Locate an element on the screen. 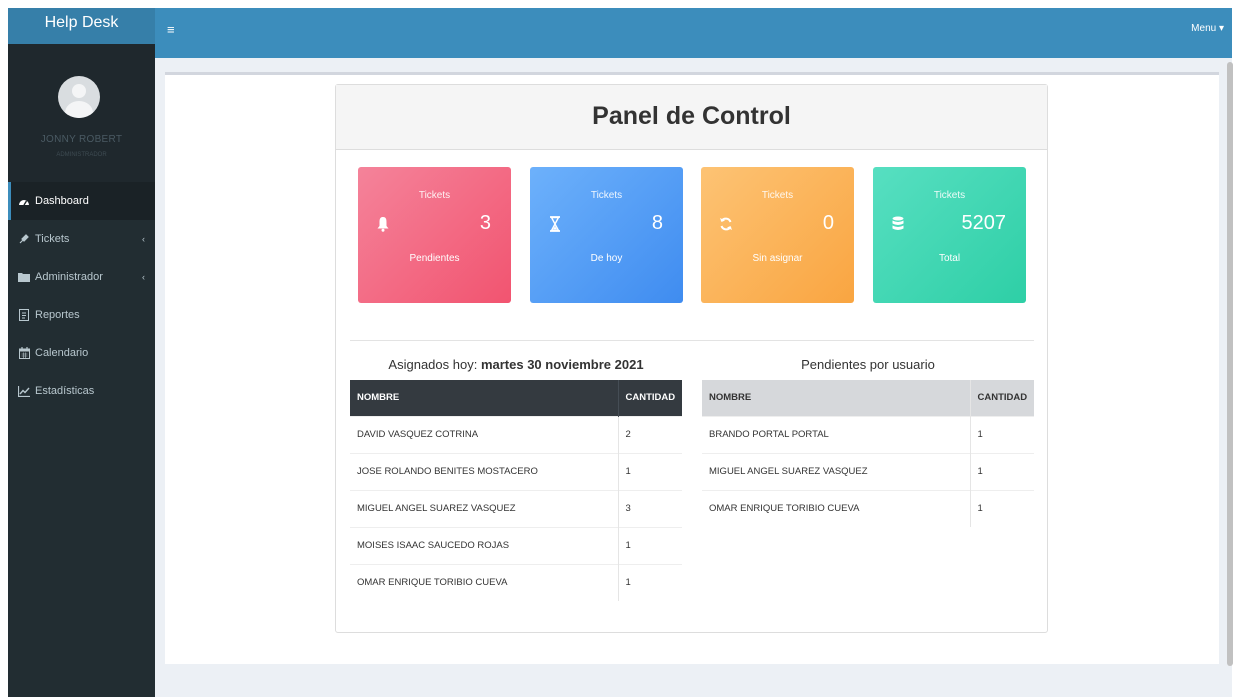 The height and width of the screenshot is (697, 1239). sidebar-item-label: Dashboard is located at coordinates (62, 201).